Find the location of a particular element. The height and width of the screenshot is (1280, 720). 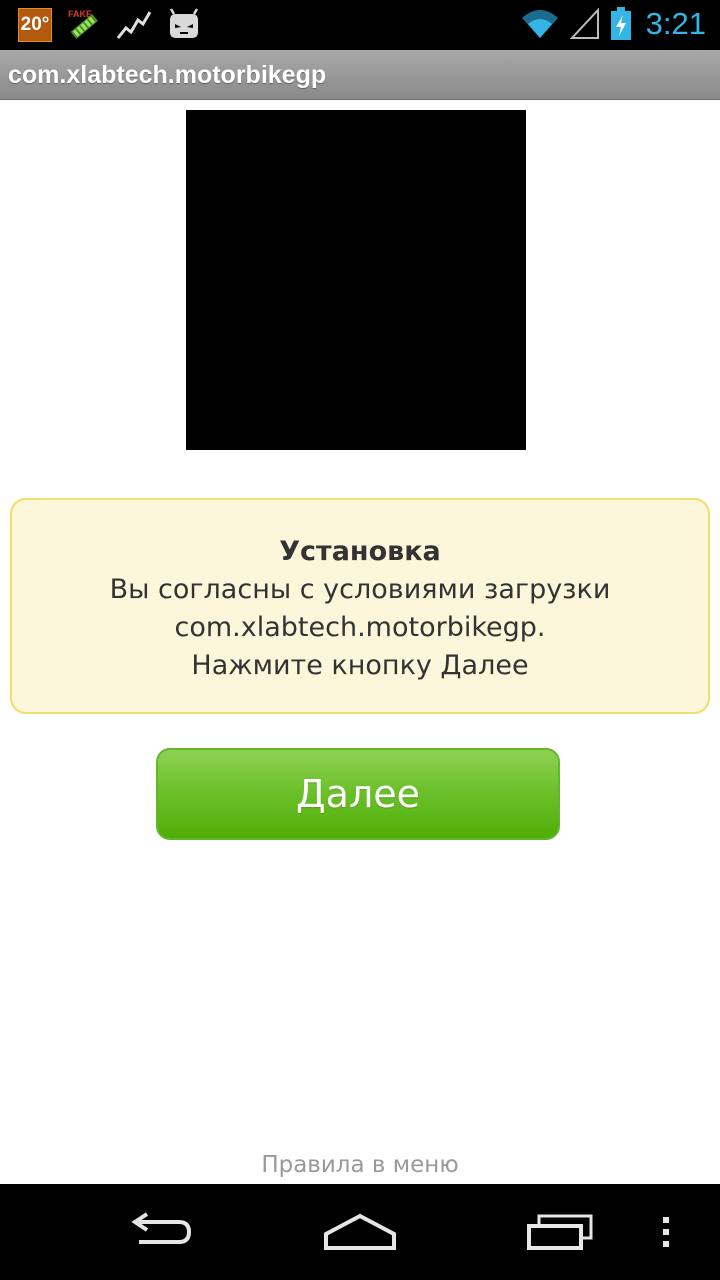

menu-button is located at coordinates (666, 1232).